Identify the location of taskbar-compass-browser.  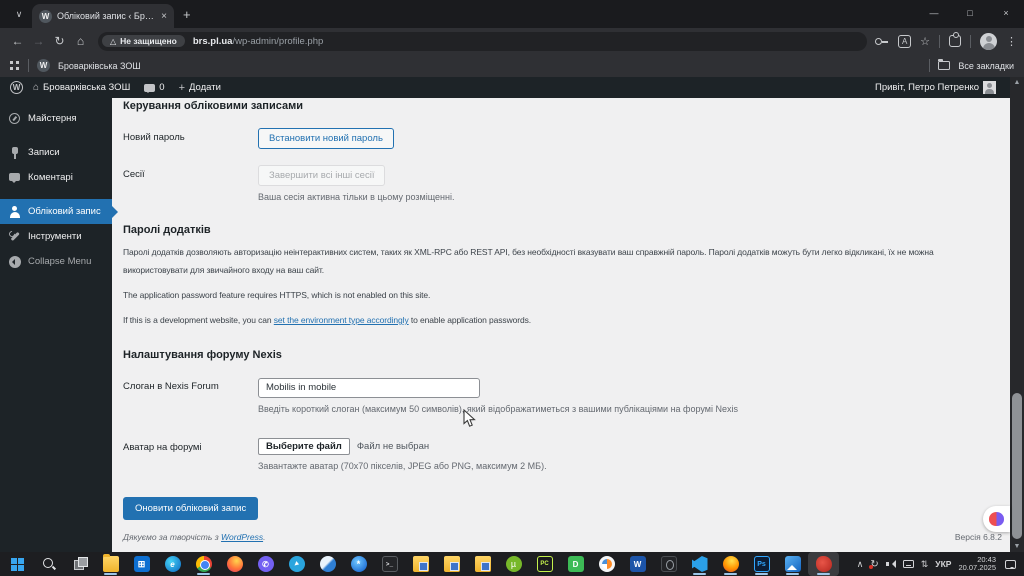
(606, 564).